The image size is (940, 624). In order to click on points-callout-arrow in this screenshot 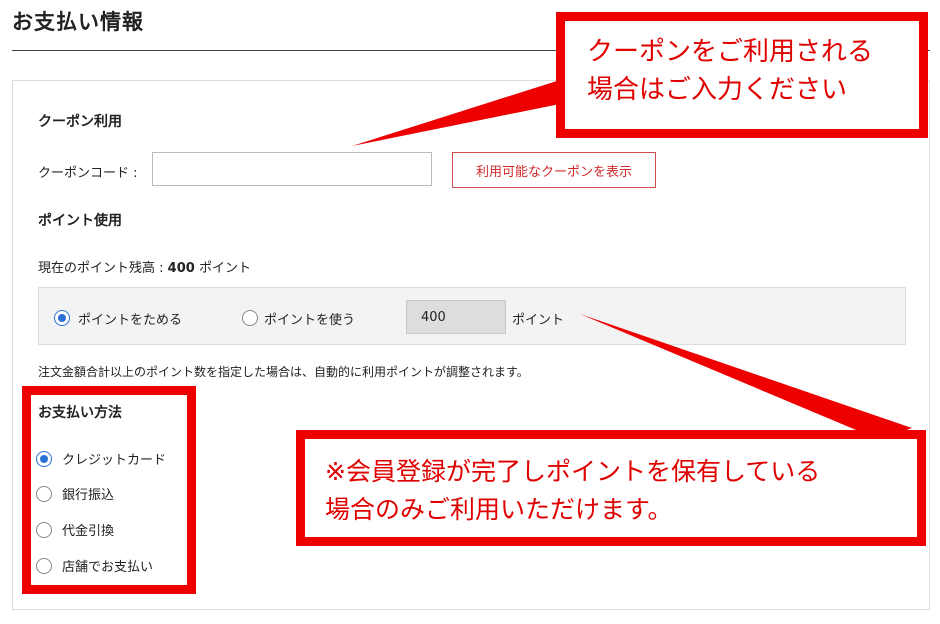, I will do `click(746, 377)`.